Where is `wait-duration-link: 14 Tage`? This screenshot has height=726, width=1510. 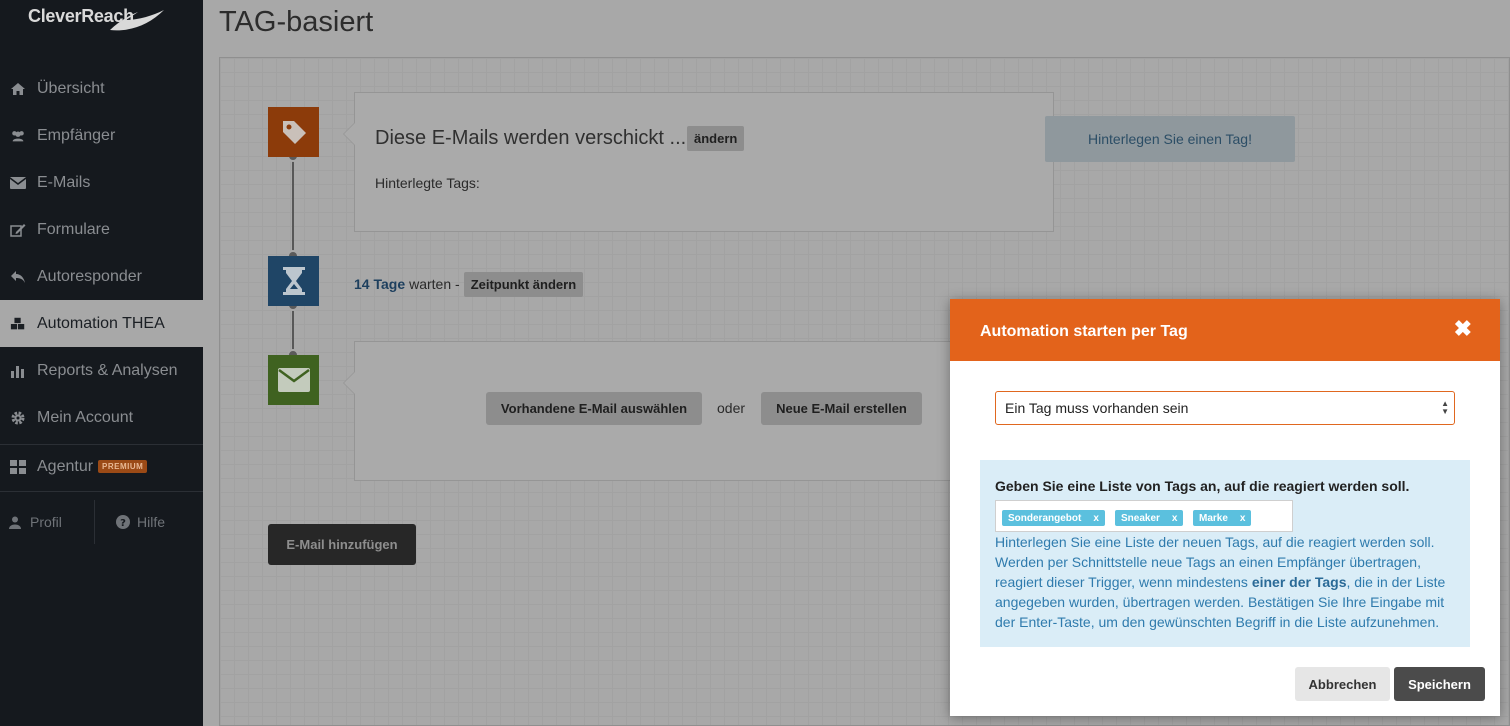 wait-duration-link: 14 Tage is located at coordinates (379, 284).